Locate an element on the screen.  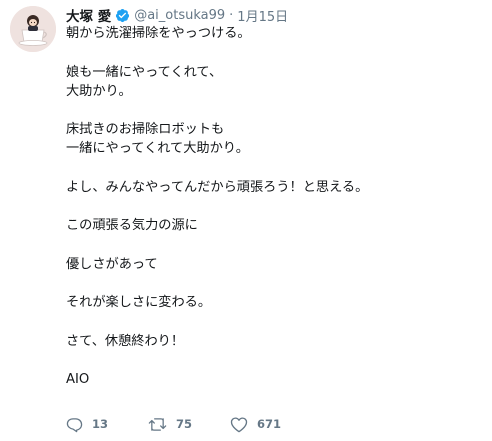
like-count: 671 is located at coordinates (269, 424).